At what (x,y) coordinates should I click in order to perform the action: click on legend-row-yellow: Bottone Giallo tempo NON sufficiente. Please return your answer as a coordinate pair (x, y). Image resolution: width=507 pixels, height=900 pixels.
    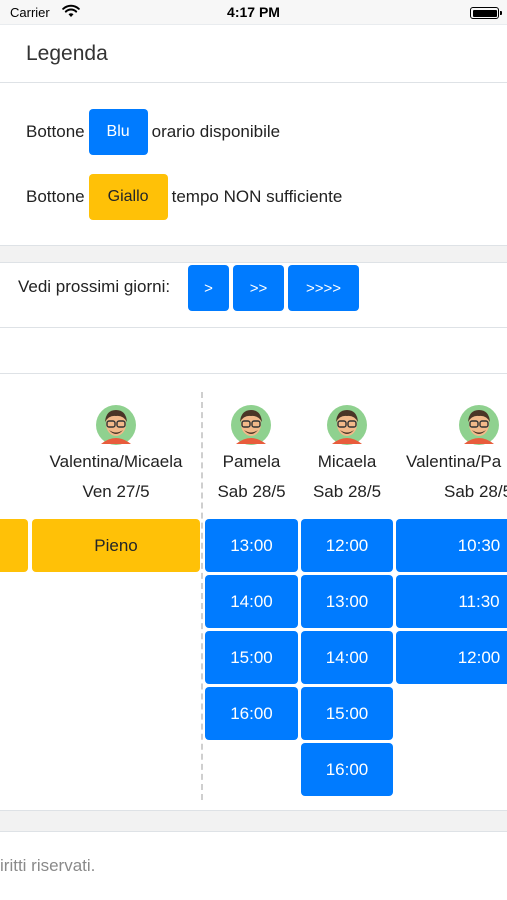
    Looking at the image, I should click on (184, 197).